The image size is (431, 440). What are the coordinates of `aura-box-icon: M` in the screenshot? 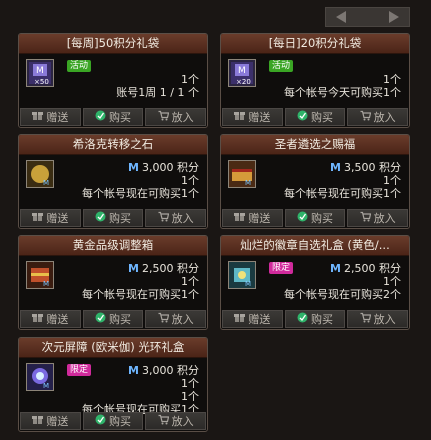 It's located at (40, 377).